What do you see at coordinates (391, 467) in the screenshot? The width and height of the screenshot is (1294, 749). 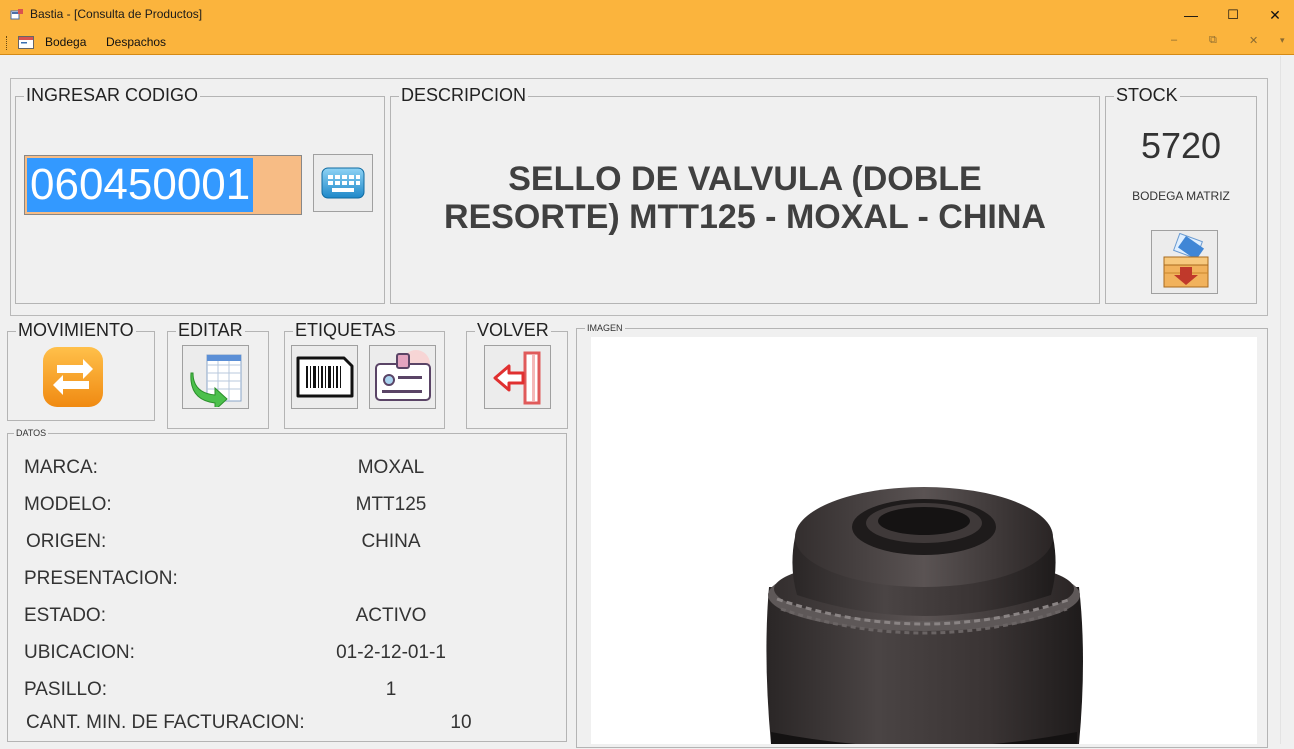 I see `marca-value: MOXAL` at bounding box center [391, 467].